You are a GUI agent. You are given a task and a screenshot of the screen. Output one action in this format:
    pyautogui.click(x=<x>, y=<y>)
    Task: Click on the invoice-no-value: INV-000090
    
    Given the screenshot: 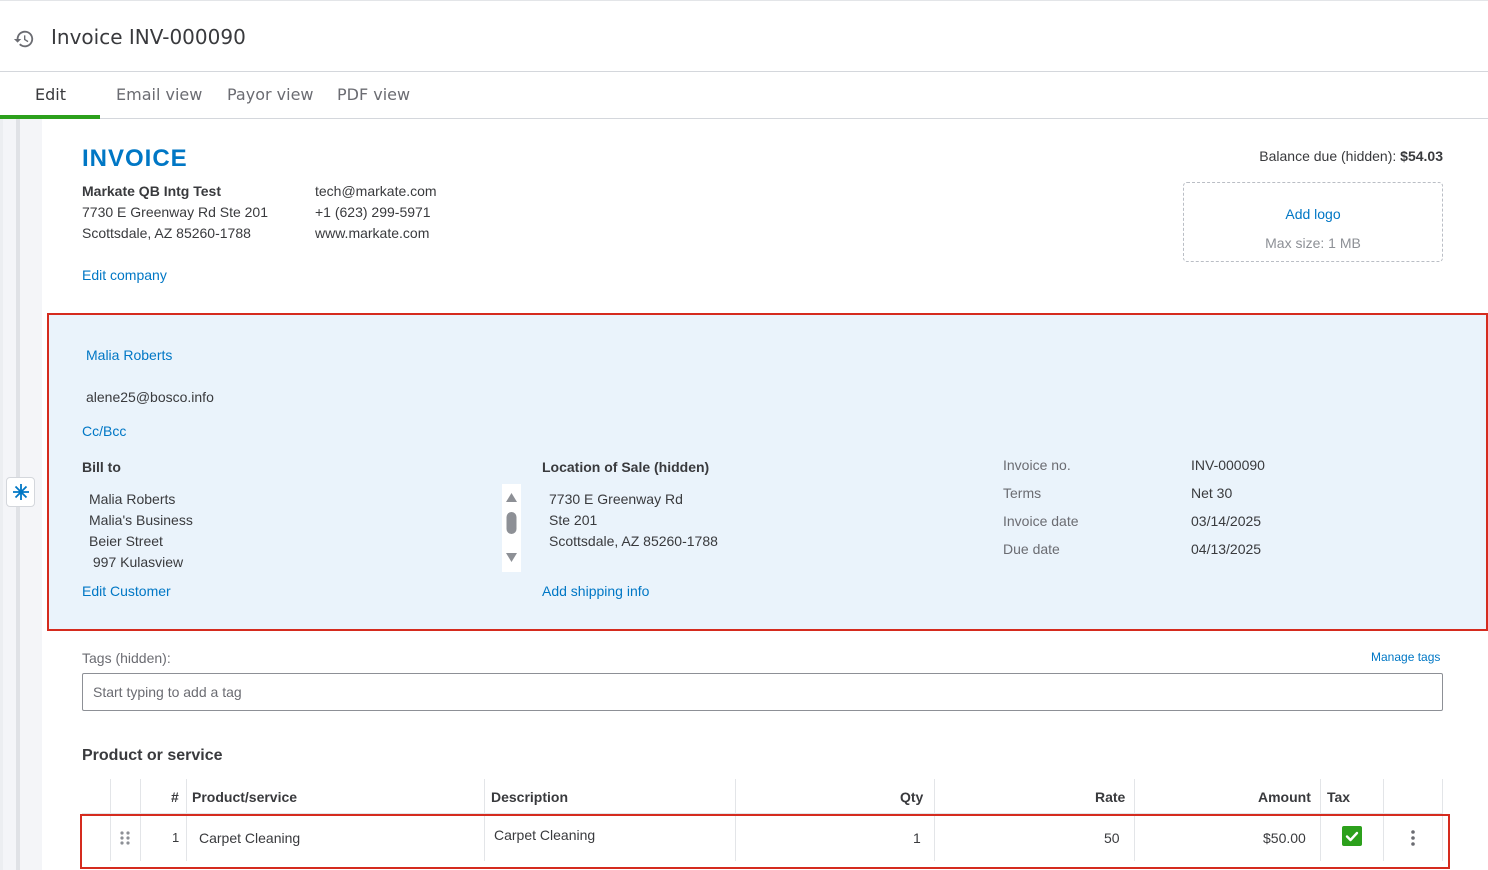 What is the action you would take?
    pyautogui.click(x=1228, y=465)
    